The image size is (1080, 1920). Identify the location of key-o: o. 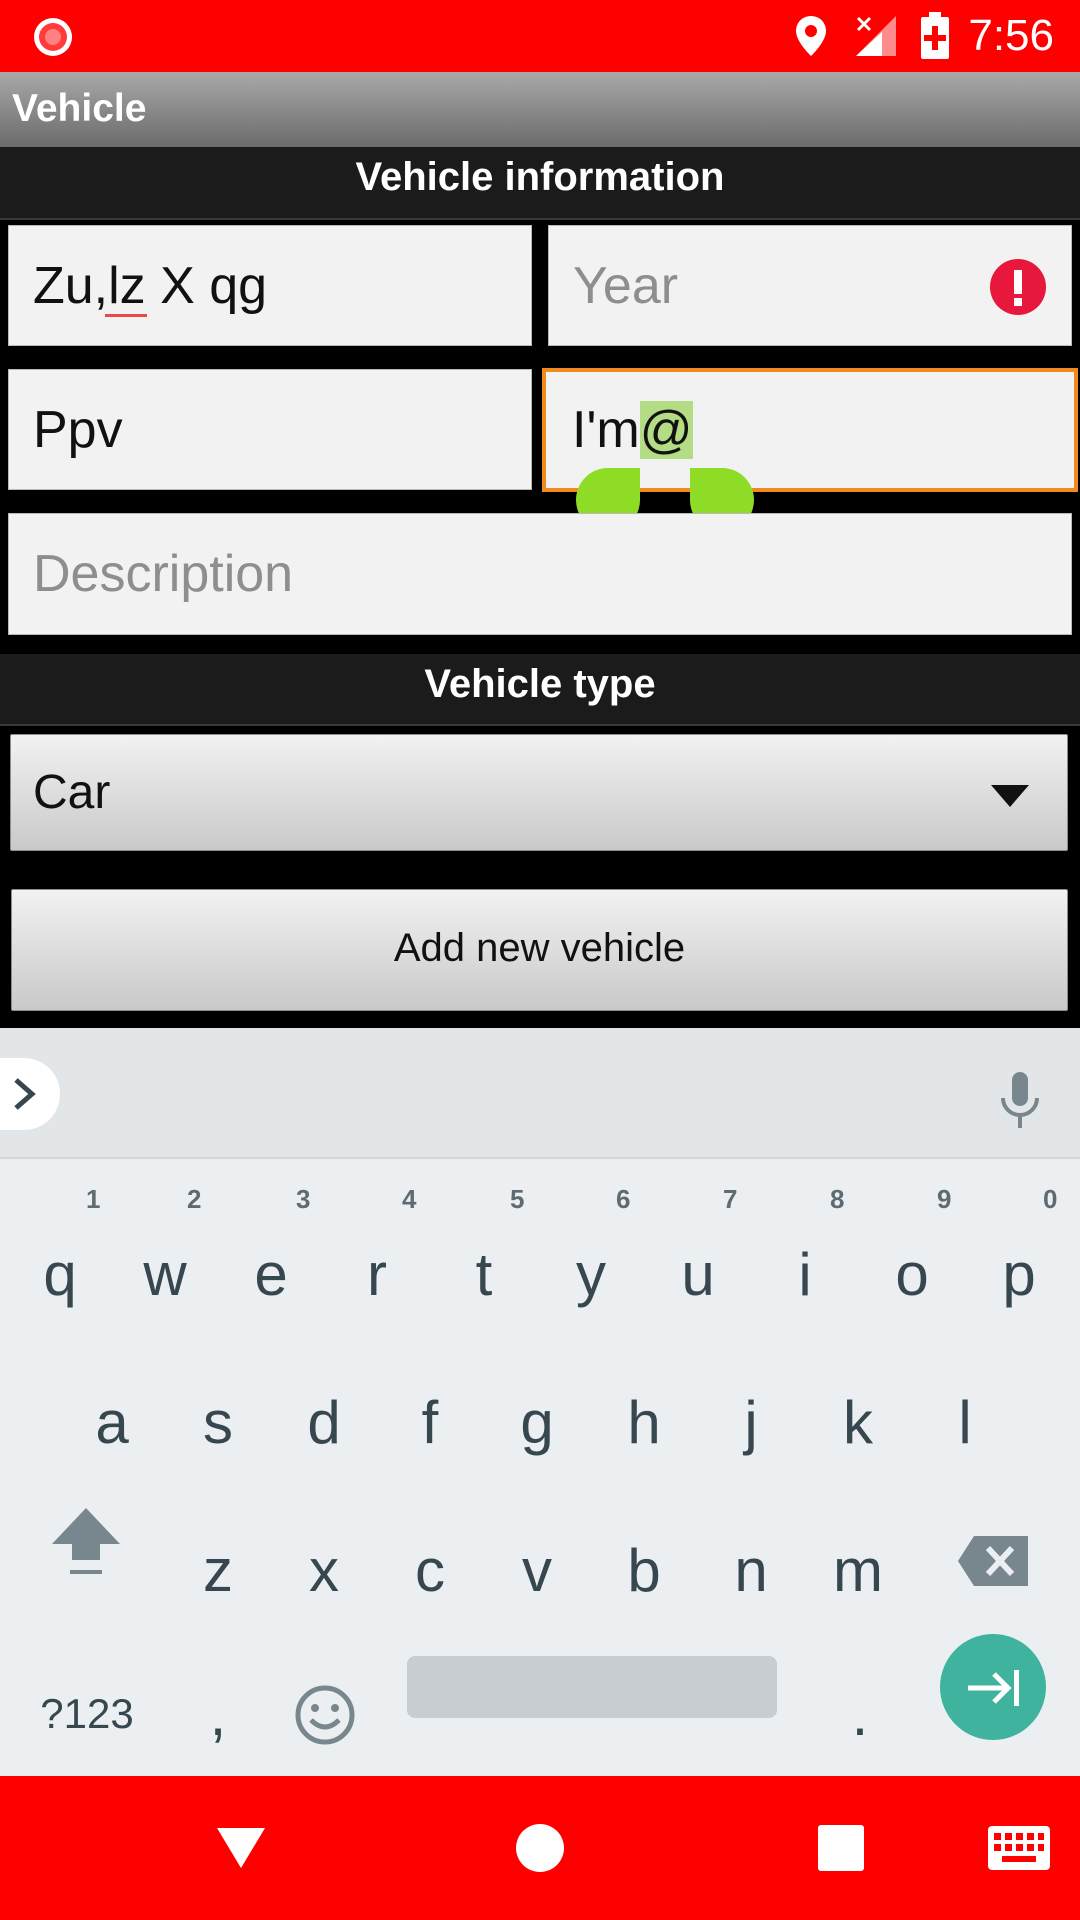
(912, 1275).